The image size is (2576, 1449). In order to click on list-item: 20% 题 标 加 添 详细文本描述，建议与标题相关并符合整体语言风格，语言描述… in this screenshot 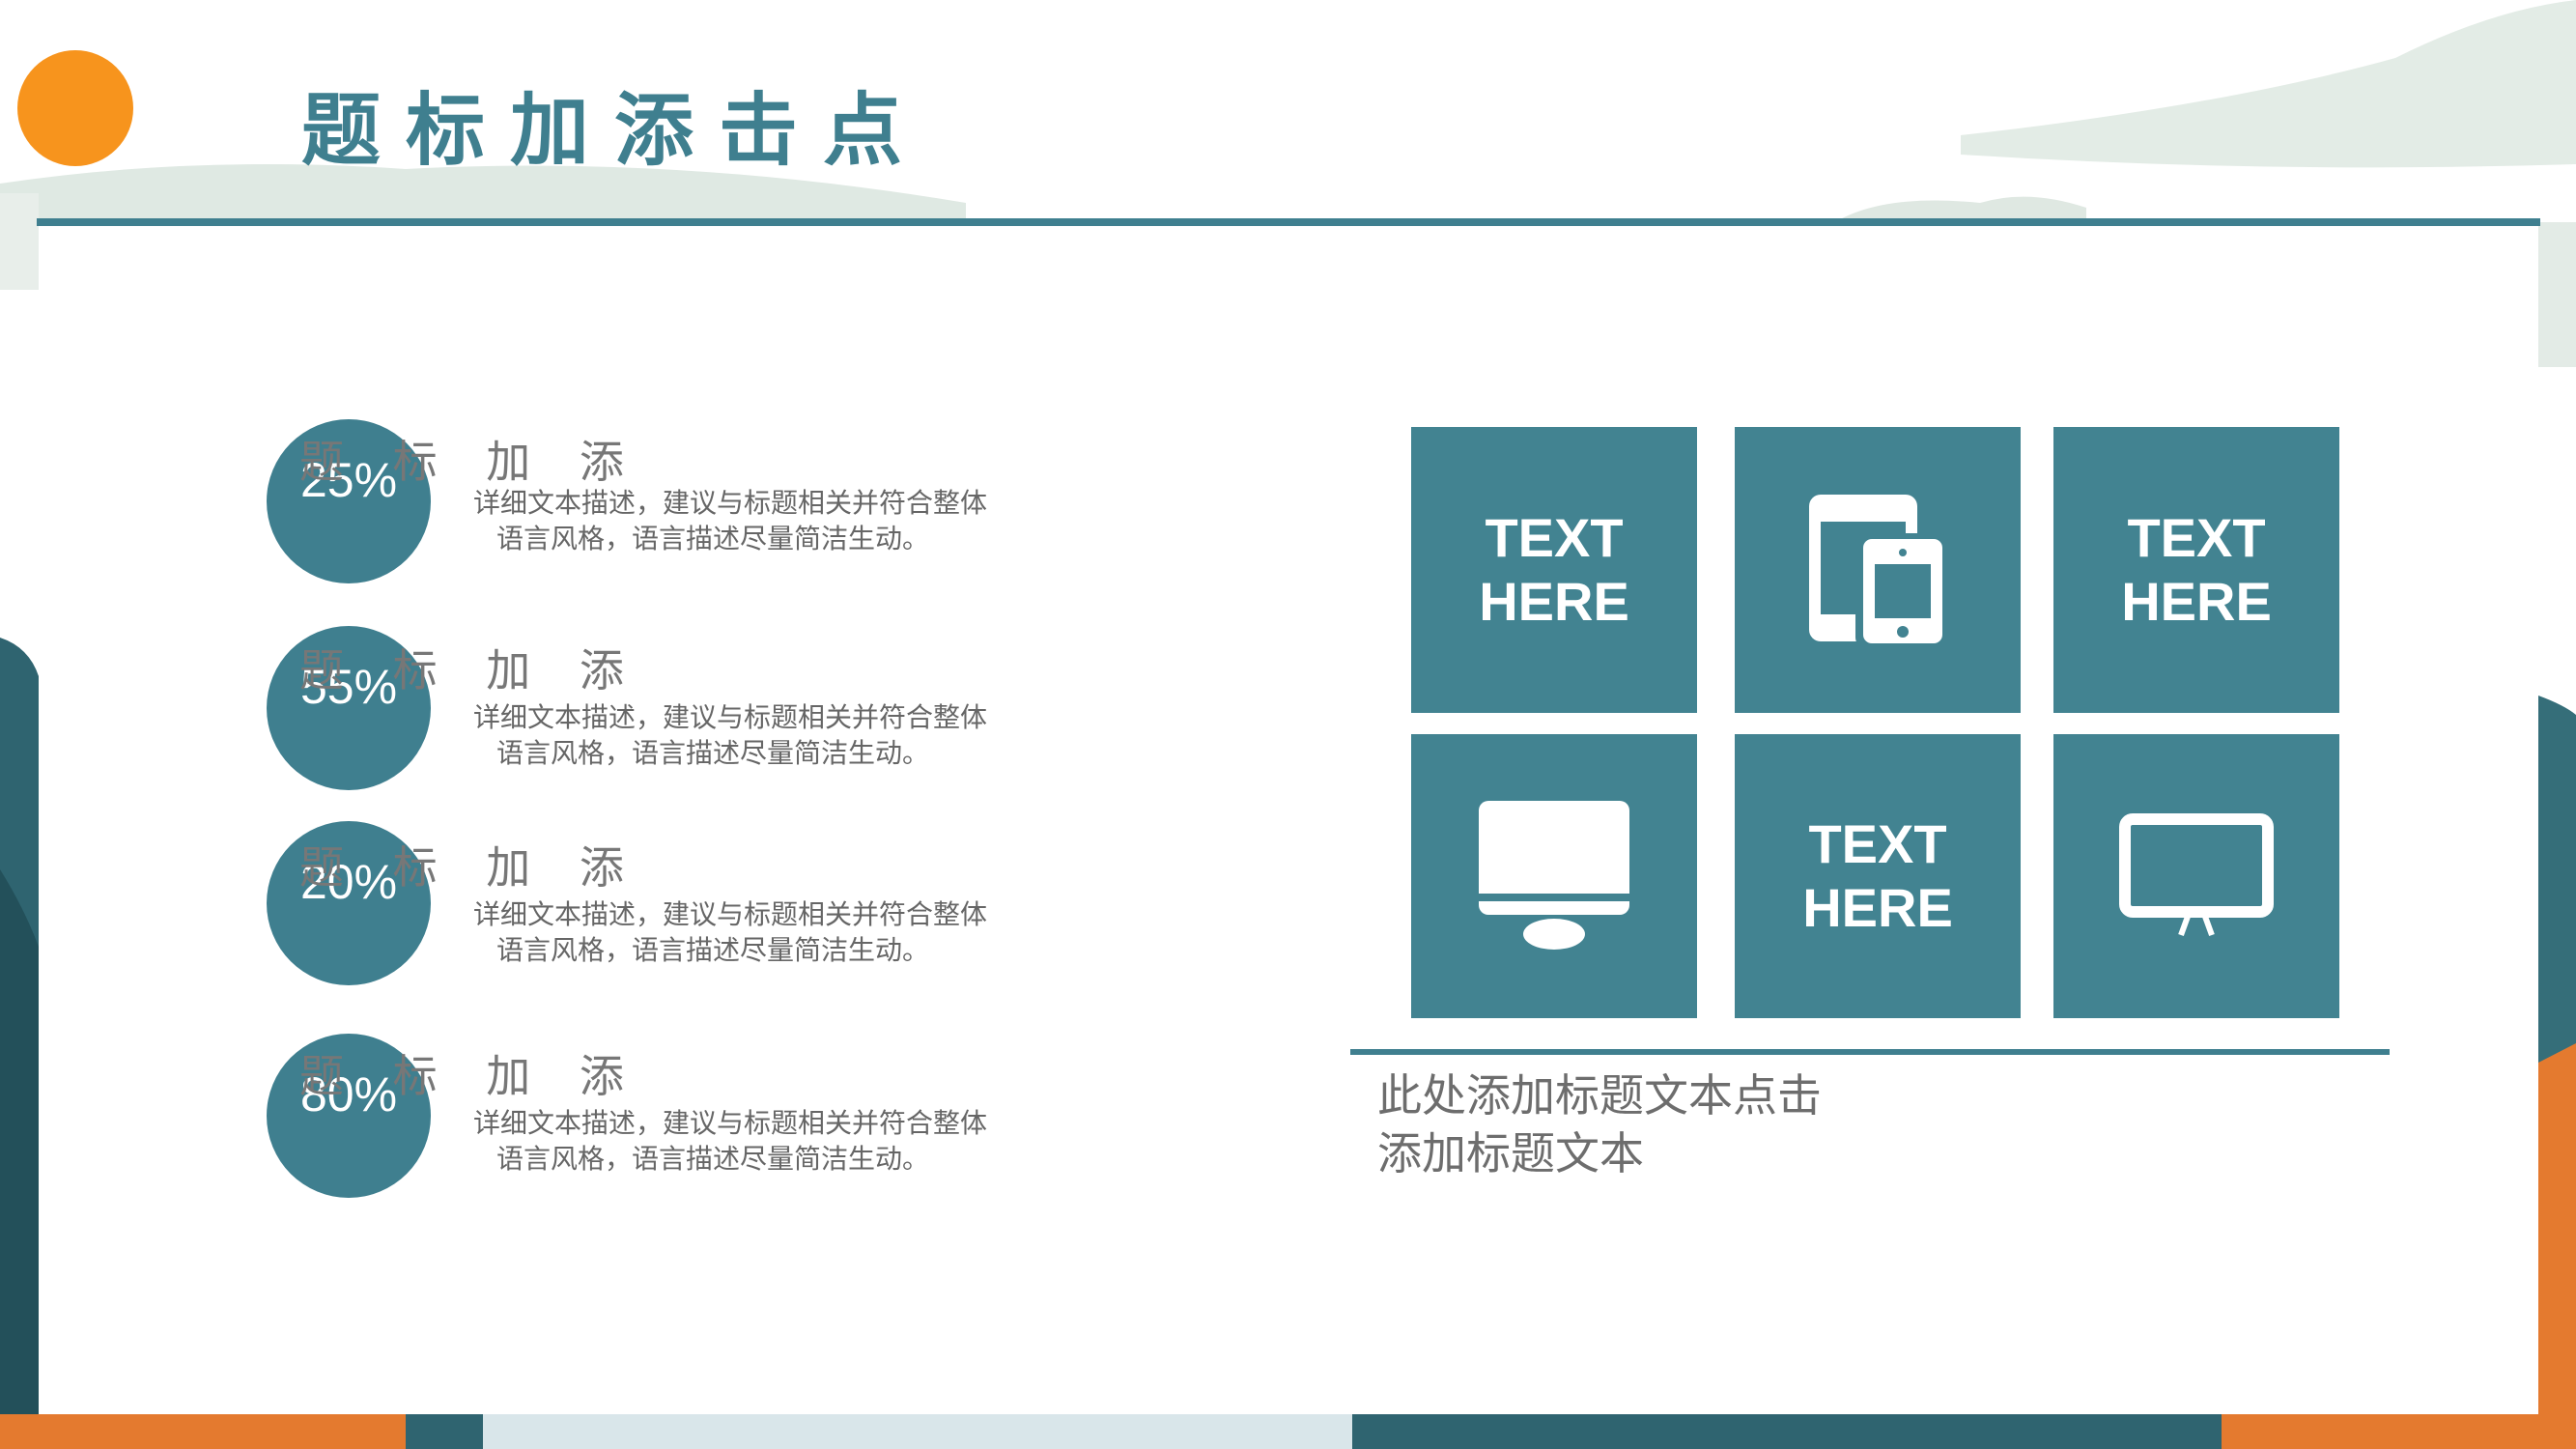, I will do `click(643, 913)`.